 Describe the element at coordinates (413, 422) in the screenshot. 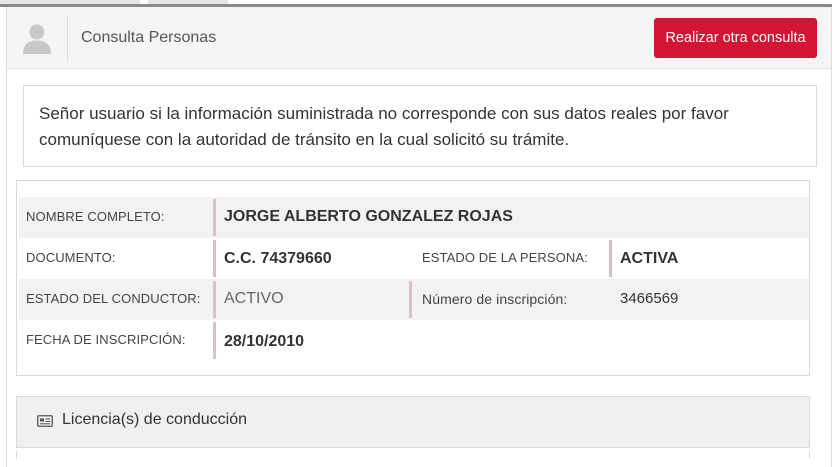

I see `licencias-section-header: Licencia(s) de conducción` at that location.